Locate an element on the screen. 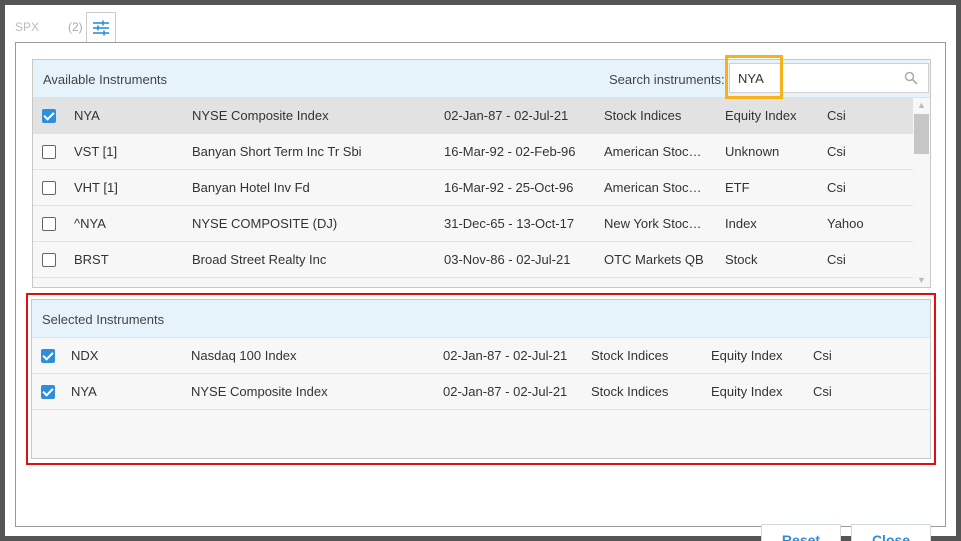  cell-symbol: VST [1] is located at coordinates (96, 151).